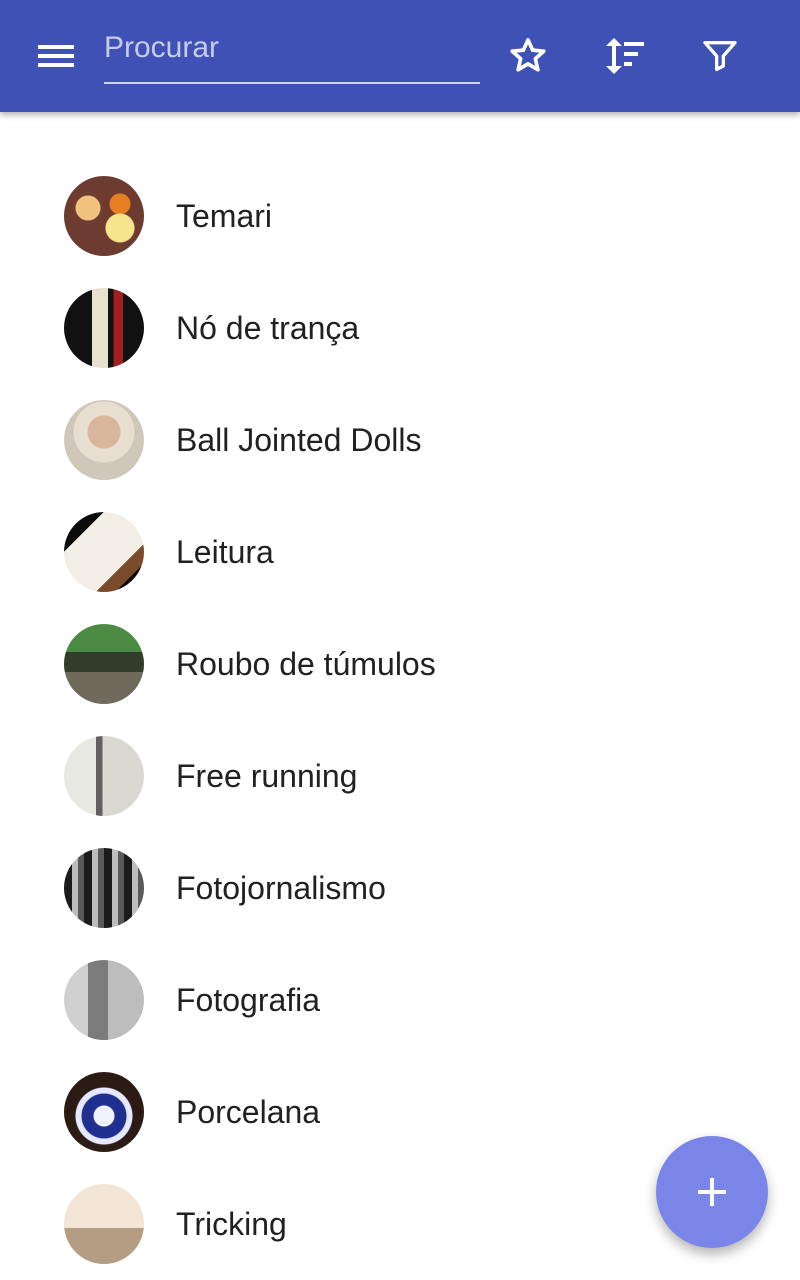 The image size is (800, 1280). I want to click on list-item: Ball Jointed Dolls, so click(400, 440).